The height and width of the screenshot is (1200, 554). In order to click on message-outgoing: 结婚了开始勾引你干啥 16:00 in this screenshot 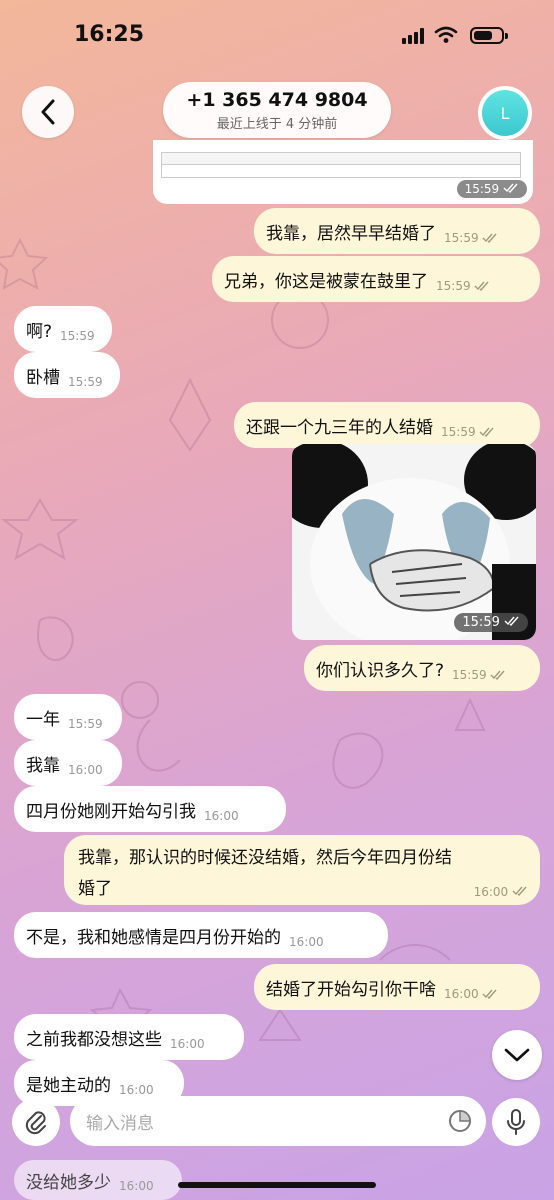, I will do `click(397, 987)`.